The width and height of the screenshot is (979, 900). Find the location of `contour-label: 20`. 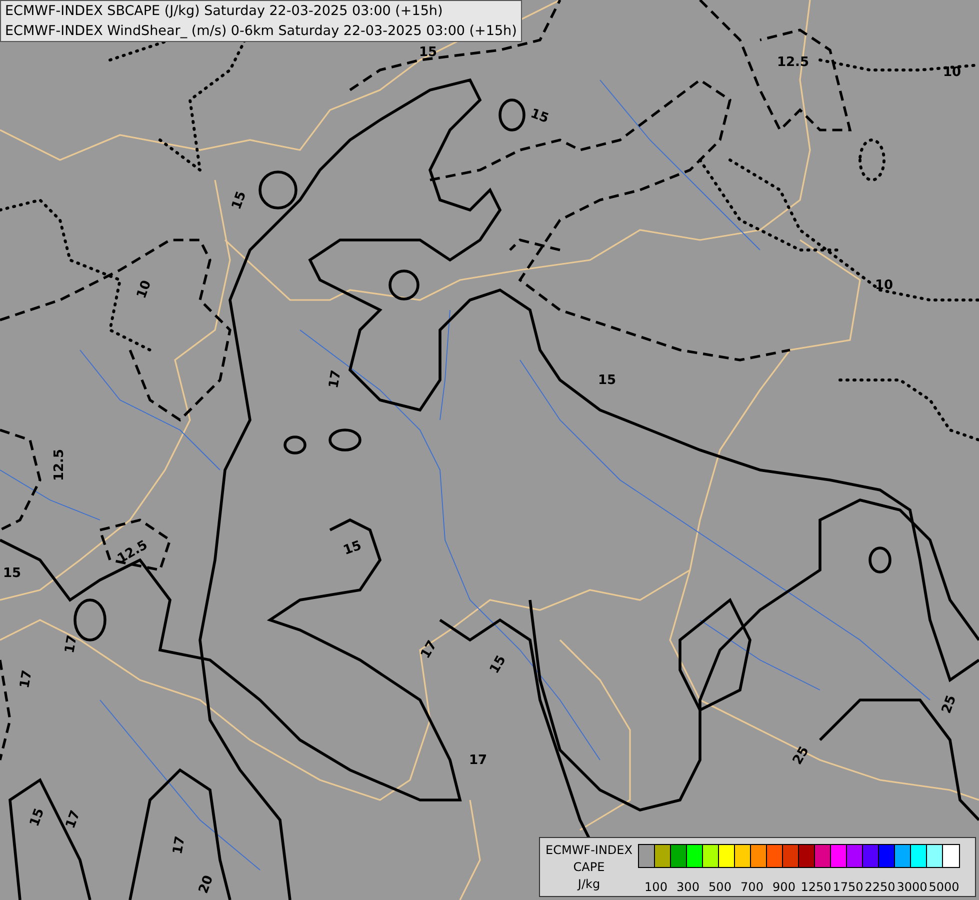

contour-label: 20 is located at coordinates (206, 884).